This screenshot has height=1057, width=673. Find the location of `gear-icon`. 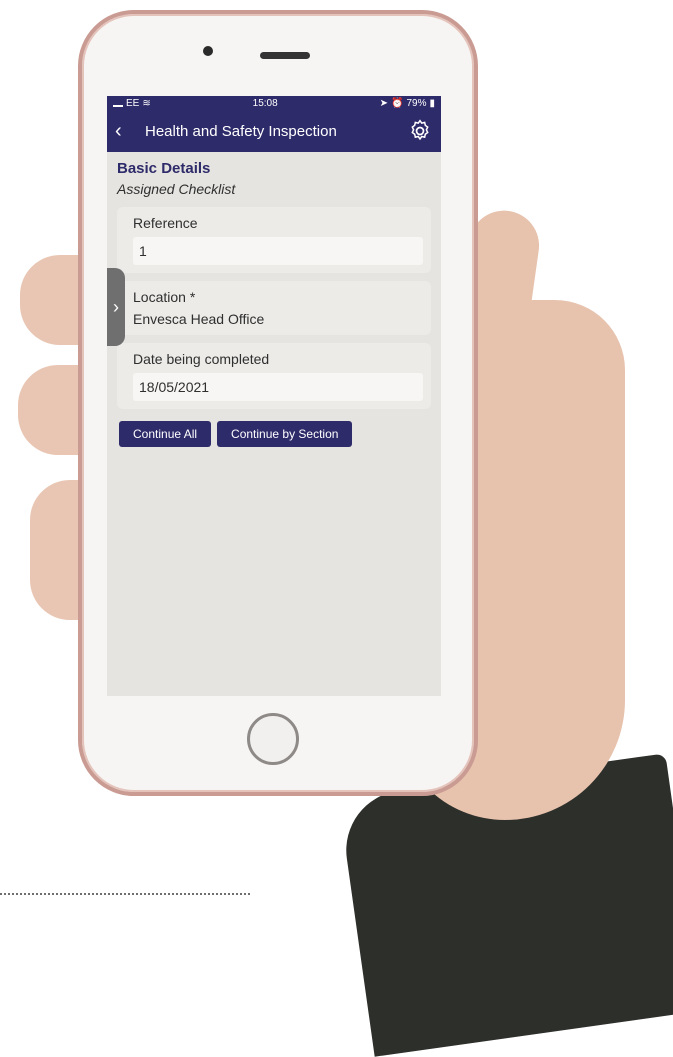

gear-icon is located at coordinates (420, 131).